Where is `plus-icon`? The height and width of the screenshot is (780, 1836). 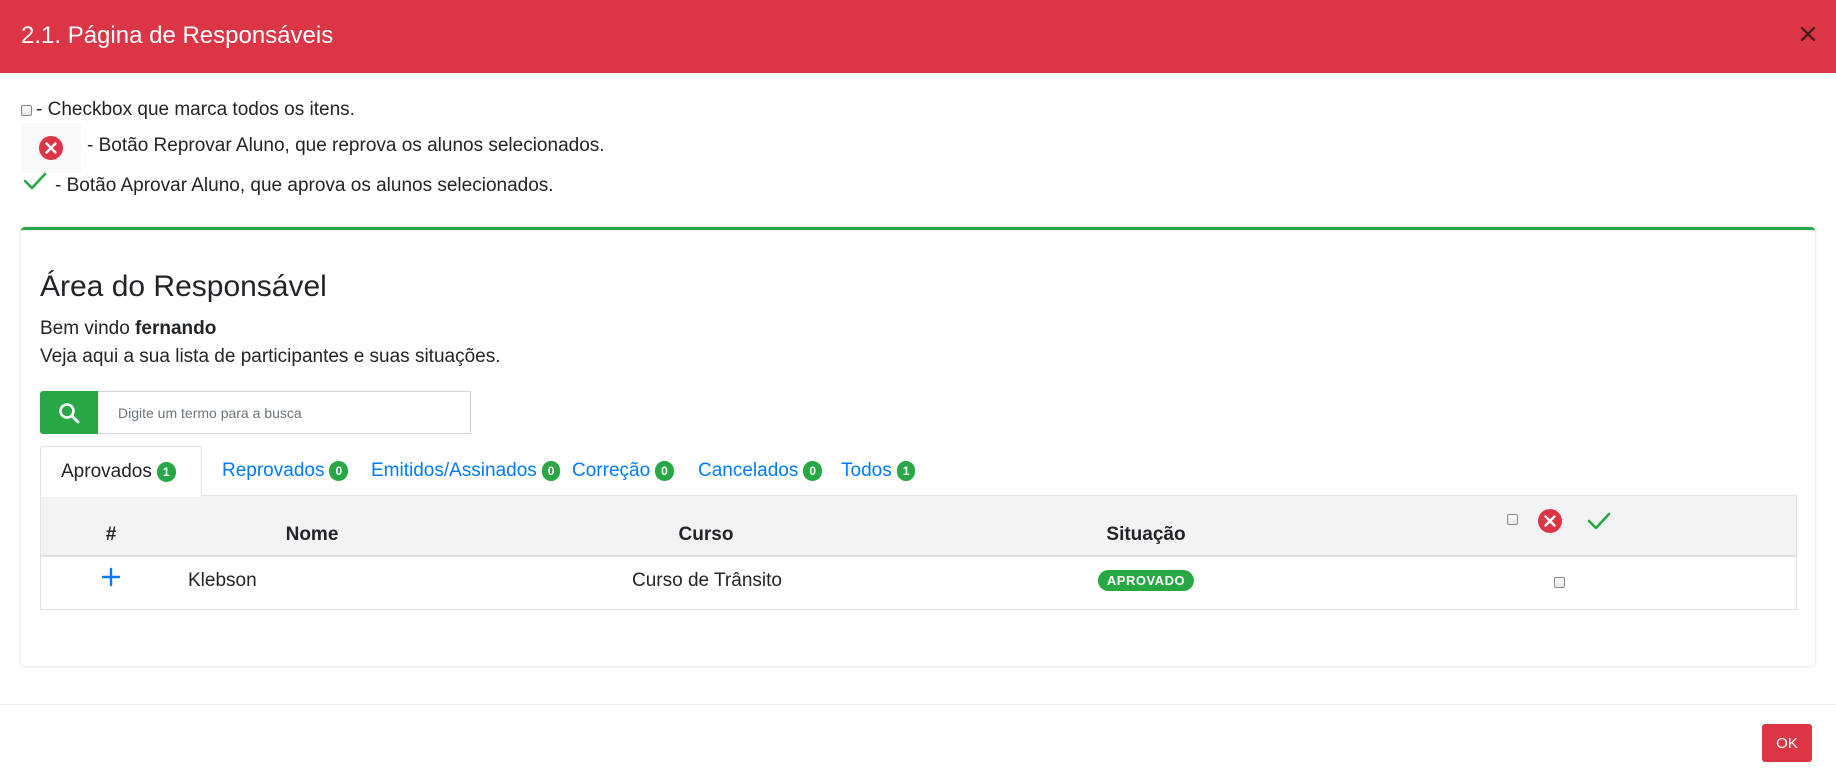 plus-icon is located at coordinates (111, 577).